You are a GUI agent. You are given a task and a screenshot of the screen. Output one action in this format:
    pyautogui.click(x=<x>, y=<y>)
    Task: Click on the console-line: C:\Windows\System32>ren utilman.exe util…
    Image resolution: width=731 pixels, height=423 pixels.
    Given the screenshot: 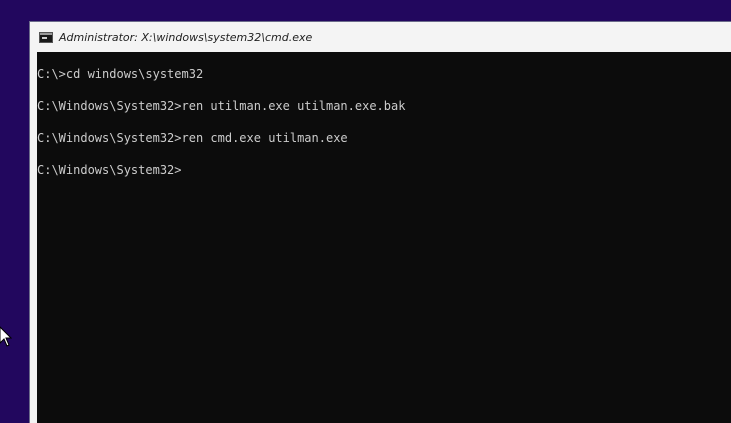 What is the action you would take?
    pyautogui.click(x=221, y=106)
    